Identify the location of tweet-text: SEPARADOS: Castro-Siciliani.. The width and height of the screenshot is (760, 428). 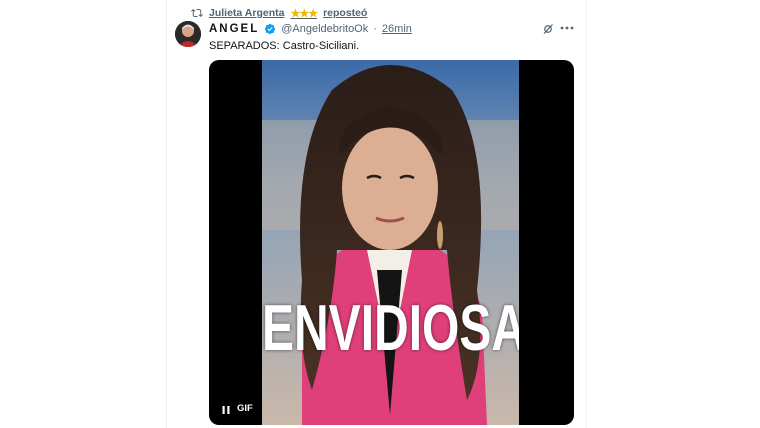
(284, 46).